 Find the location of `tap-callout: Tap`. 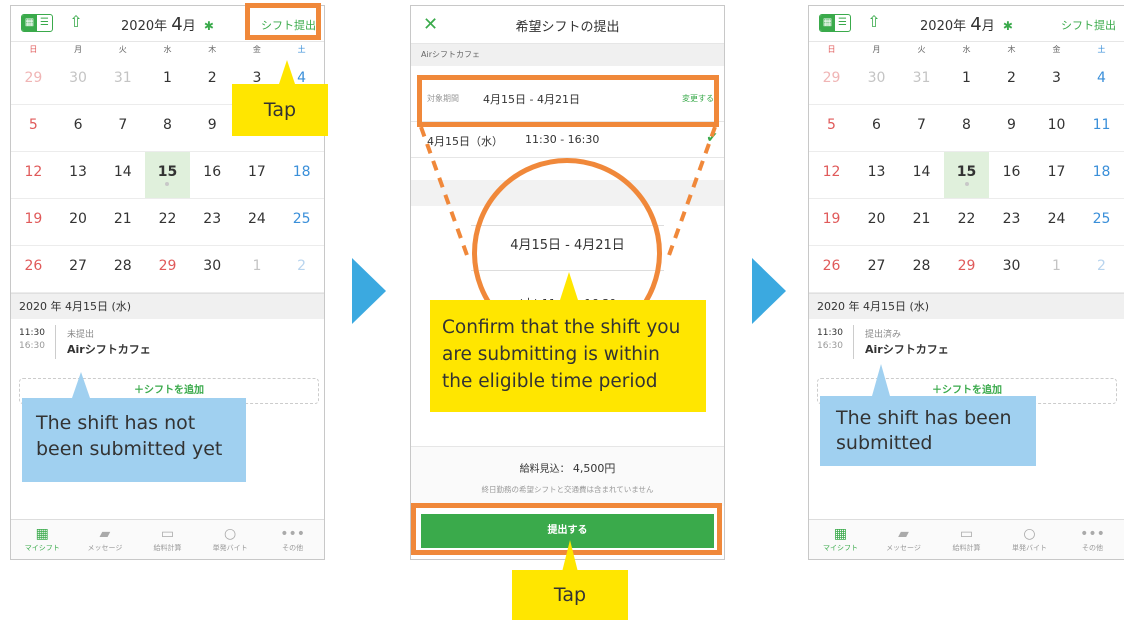

tap-callout: Tap is located at coordinates (570, 595).